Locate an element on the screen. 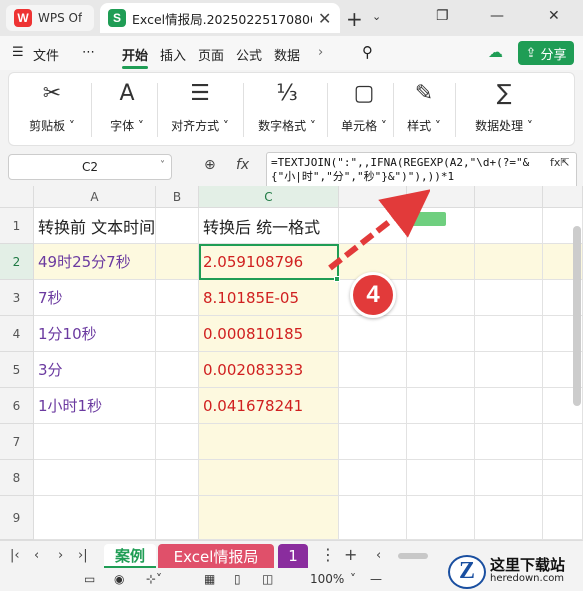  menu-overflow-icon: ⋮ is located at coordinates (328, 554).